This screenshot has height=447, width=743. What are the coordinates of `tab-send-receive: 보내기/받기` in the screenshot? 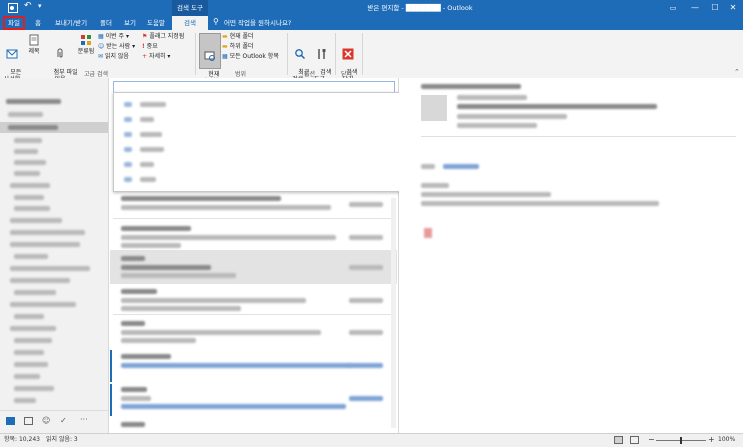 It's located at (71, 23).